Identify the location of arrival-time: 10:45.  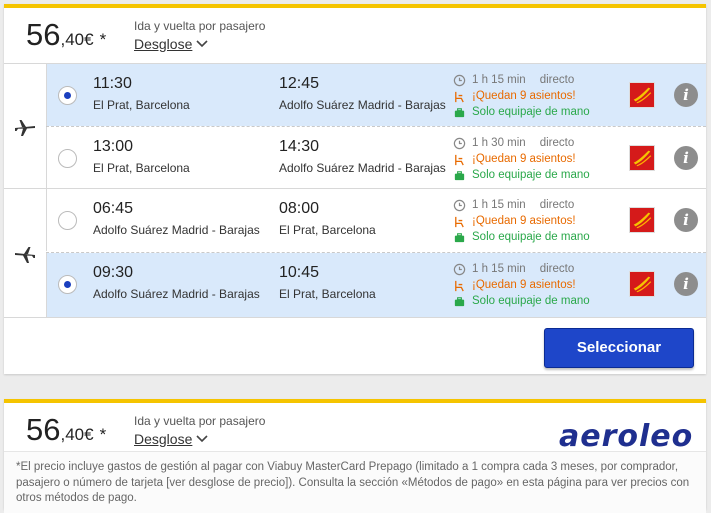
(299, 272).